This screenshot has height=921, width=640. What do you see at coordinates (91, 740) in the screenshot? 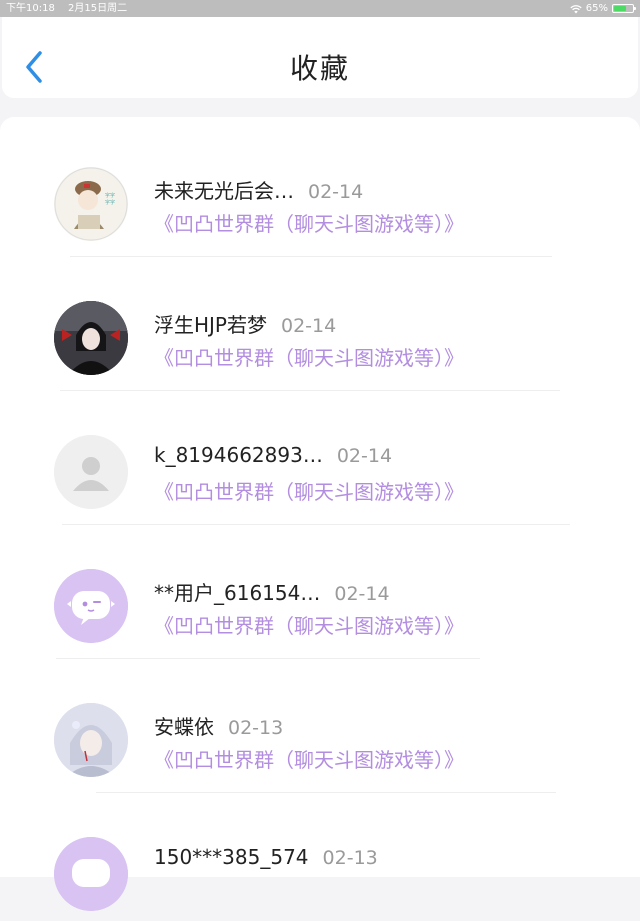
I see `pastel-anime-avatar` at bounding box center [91, 740].